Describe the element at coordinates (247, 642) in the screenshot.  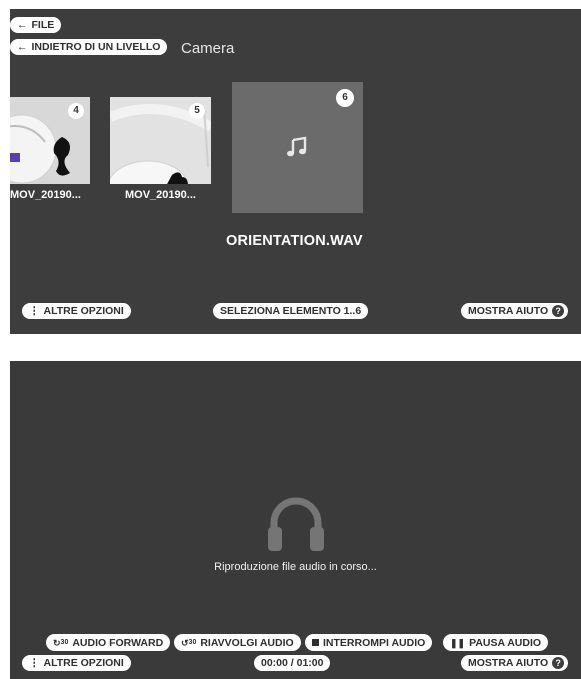
I see `rewind-audio-label: RIAVVOLGI AUDIO` at that location.